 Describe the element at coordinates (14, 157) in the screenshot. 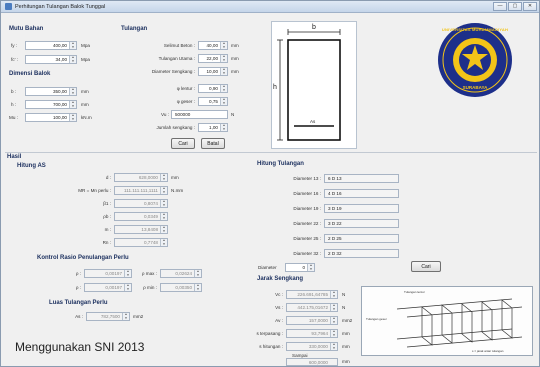

I see `hasil-heading: Hasil` at that location.